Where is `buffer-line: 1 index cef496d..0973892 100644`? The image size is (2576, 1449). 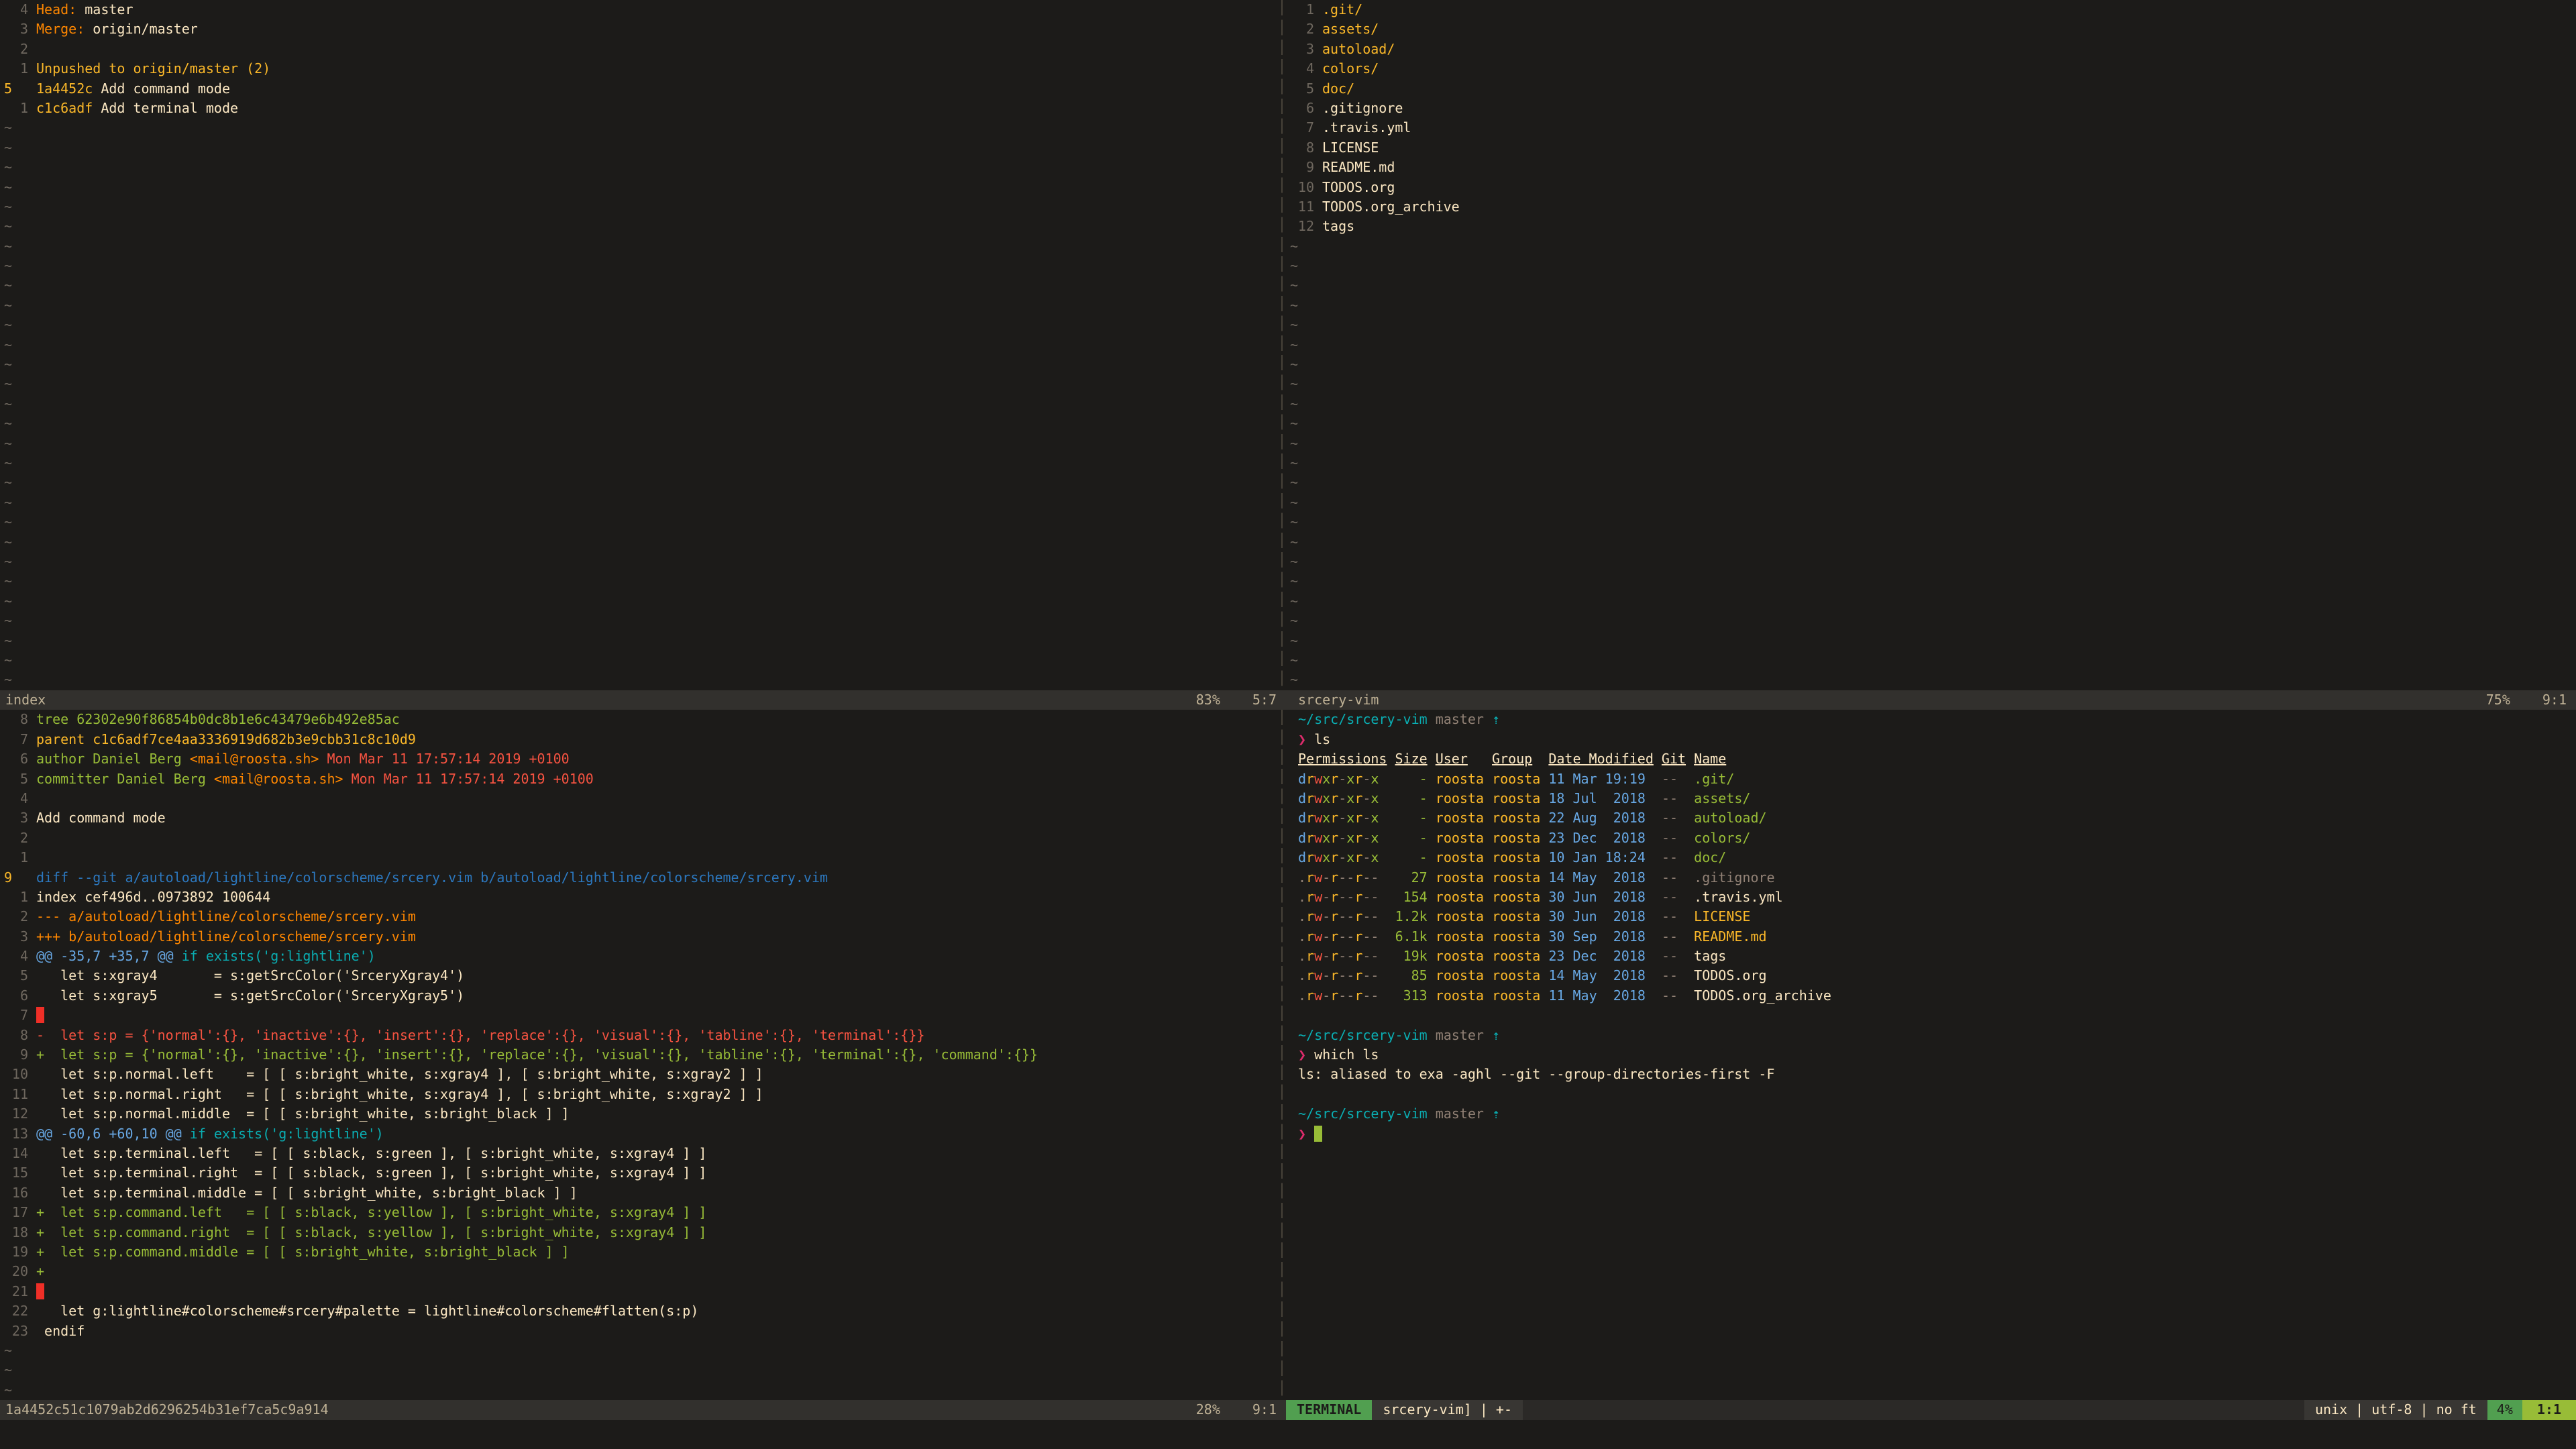 buffer-line: 1 index cef496d..0973892 100644 is located at coordinates (639, 897).